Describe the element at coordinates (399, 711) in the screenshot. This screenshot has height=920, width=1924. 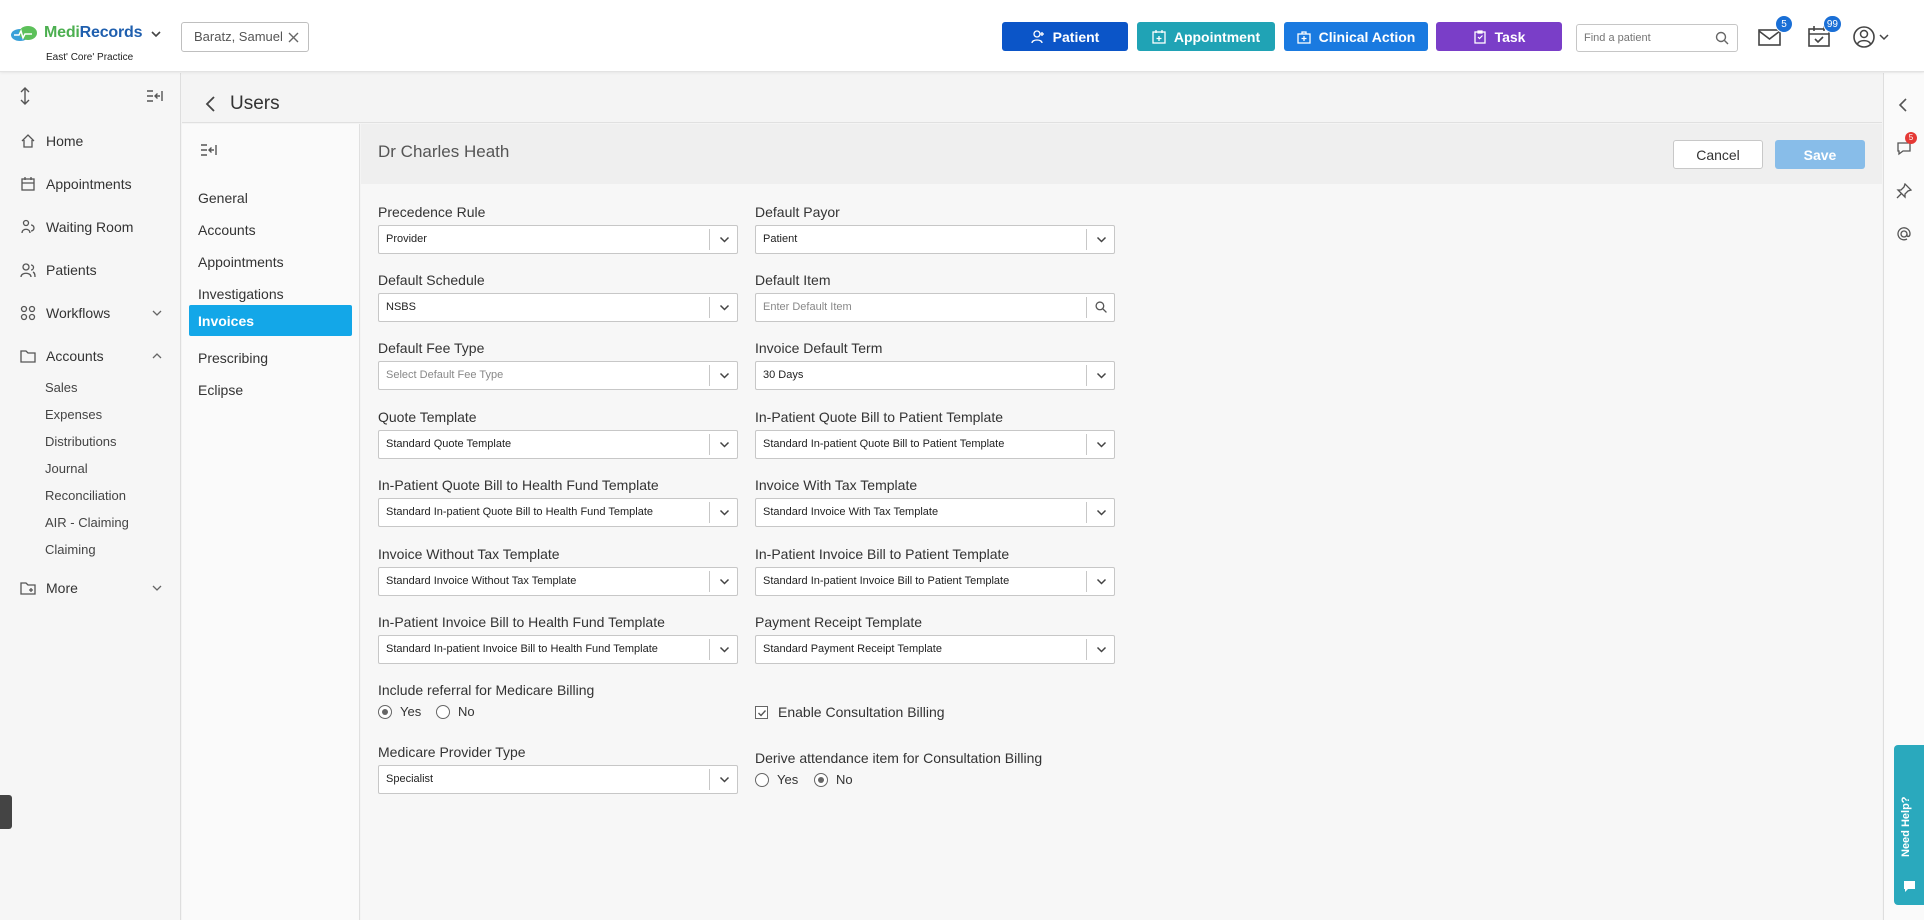
I see `include-referral-yes: Yes` at that location.